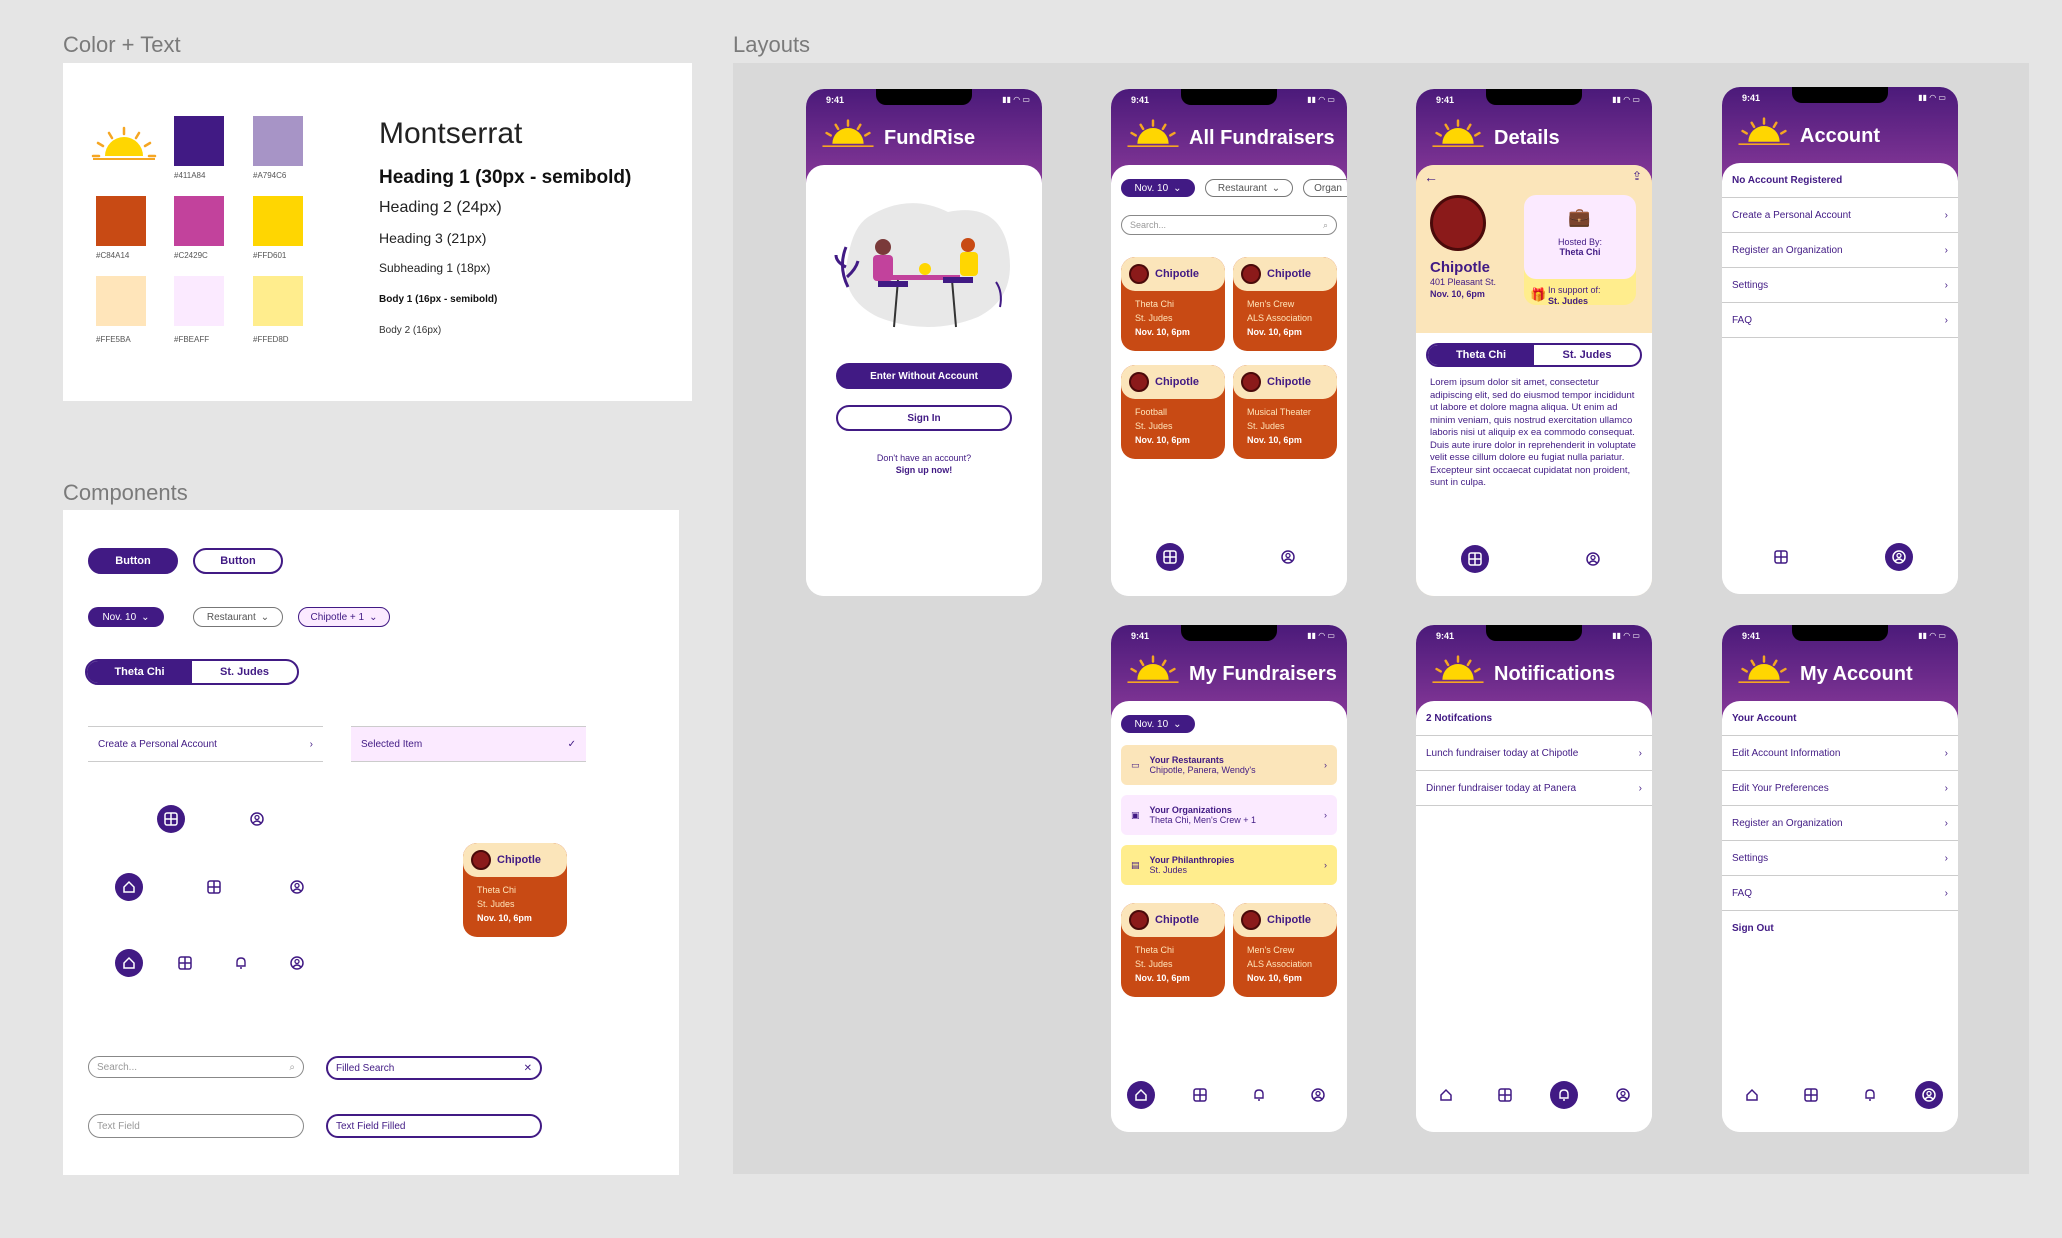 This screenshot has height=1238, width=2062. I want to click on hex-label: #FFD601, so click(270, 255).